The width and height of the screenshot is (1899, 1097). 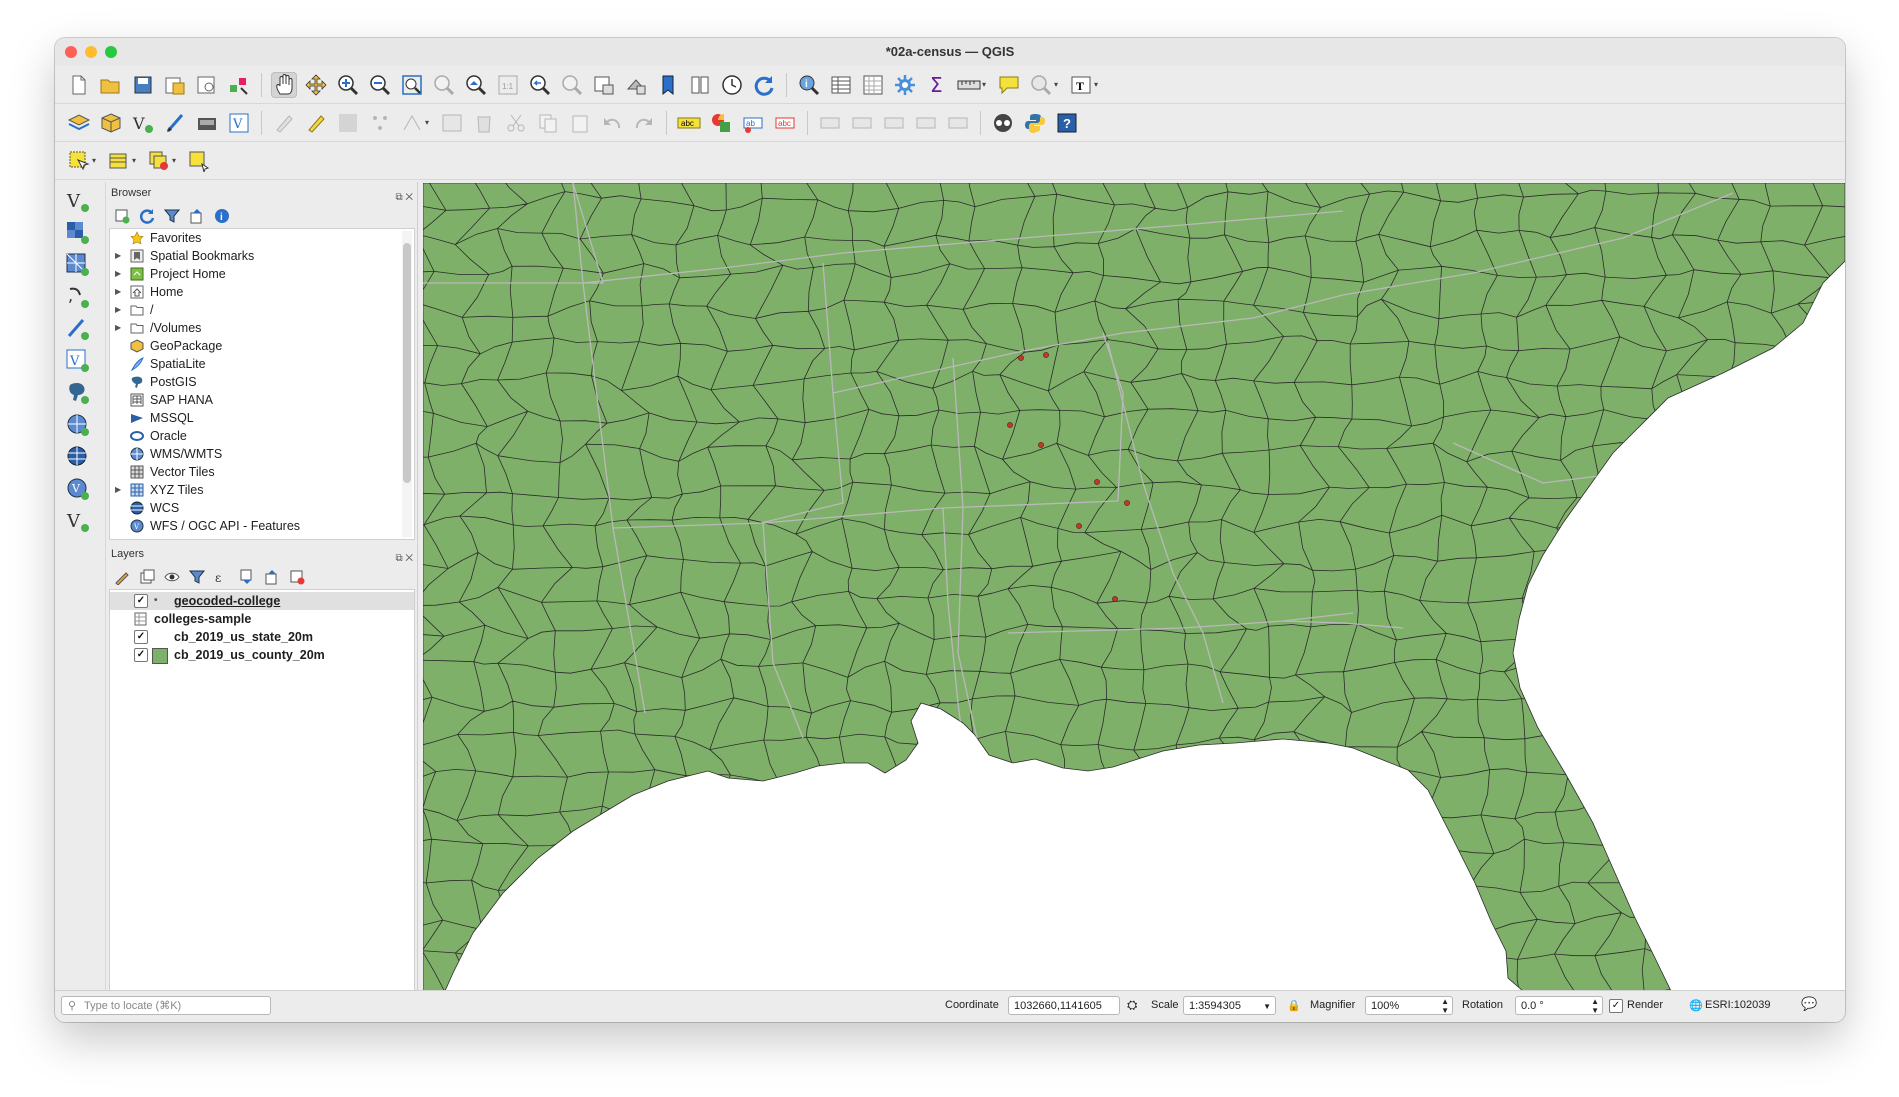 I want to click on zoom-out-icon, so click(x=380, y=85).